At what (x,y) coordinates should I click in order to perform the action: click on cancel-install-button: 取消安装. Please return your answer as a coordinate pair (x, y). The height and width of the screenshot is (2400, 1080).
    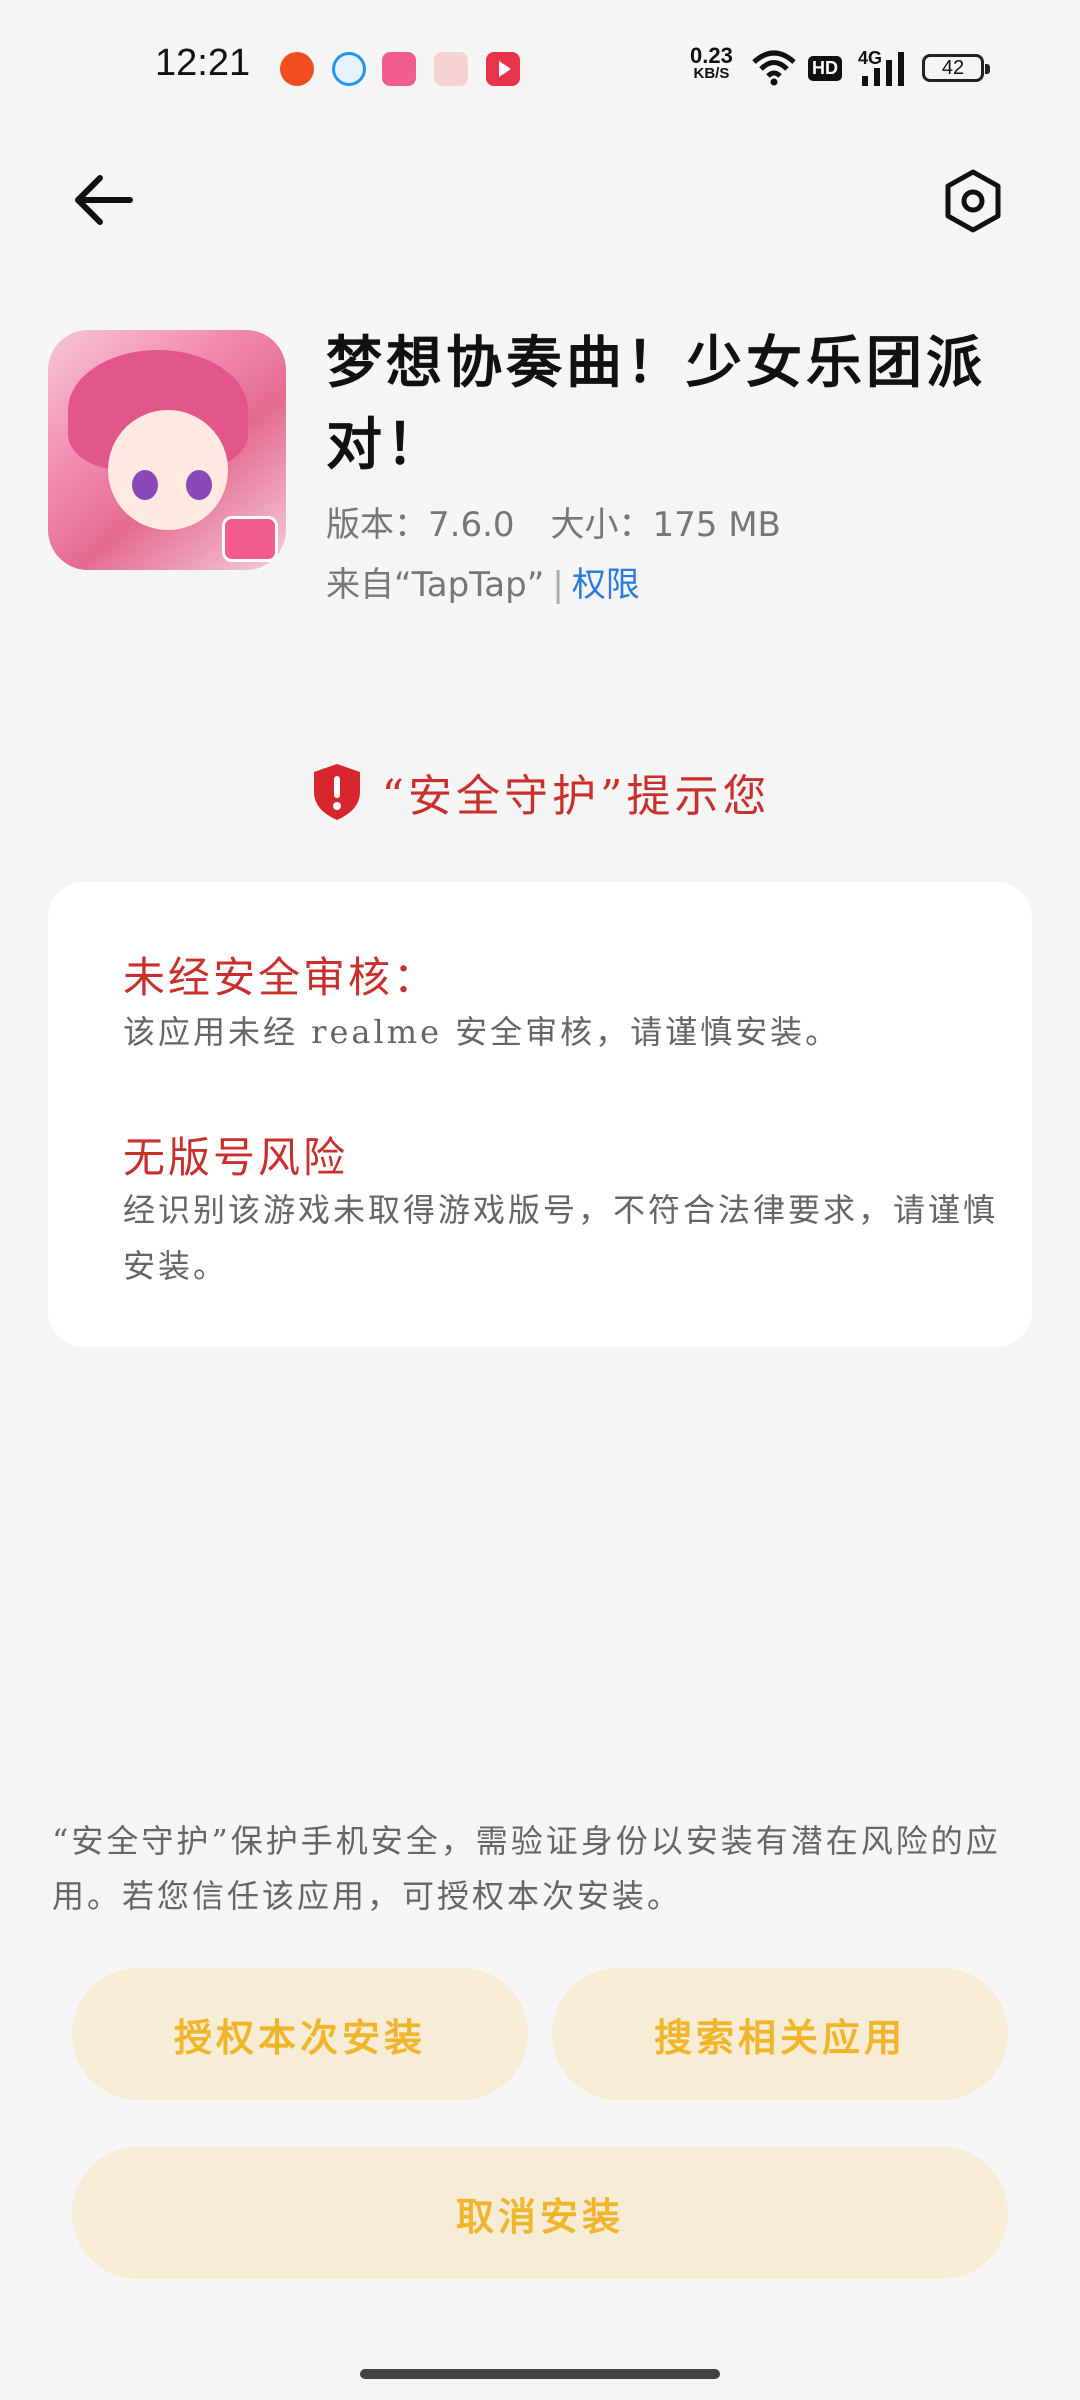
    Looking at the image, I should click on (540, 2213).